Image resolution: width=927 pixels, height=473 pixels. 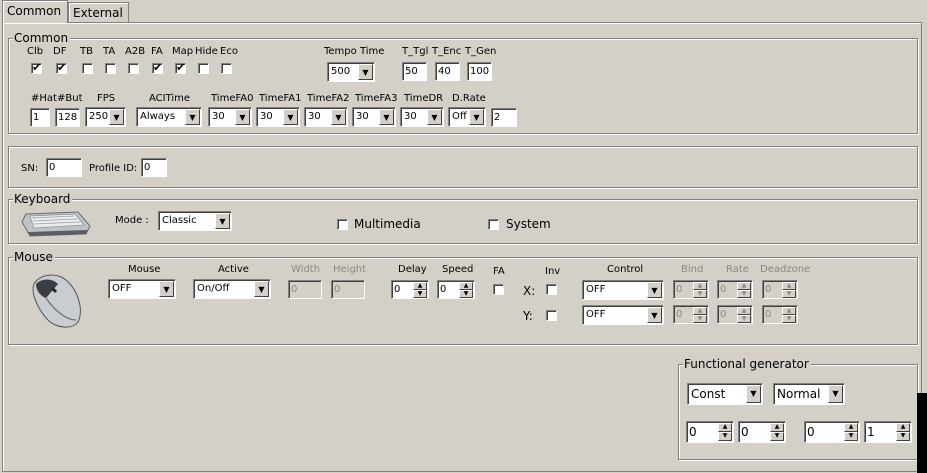 What do you see at coordinates (230, 117) in the screenshot?
I see `timefa0-combo: 30 ▼` at bounding box center [230, 117].